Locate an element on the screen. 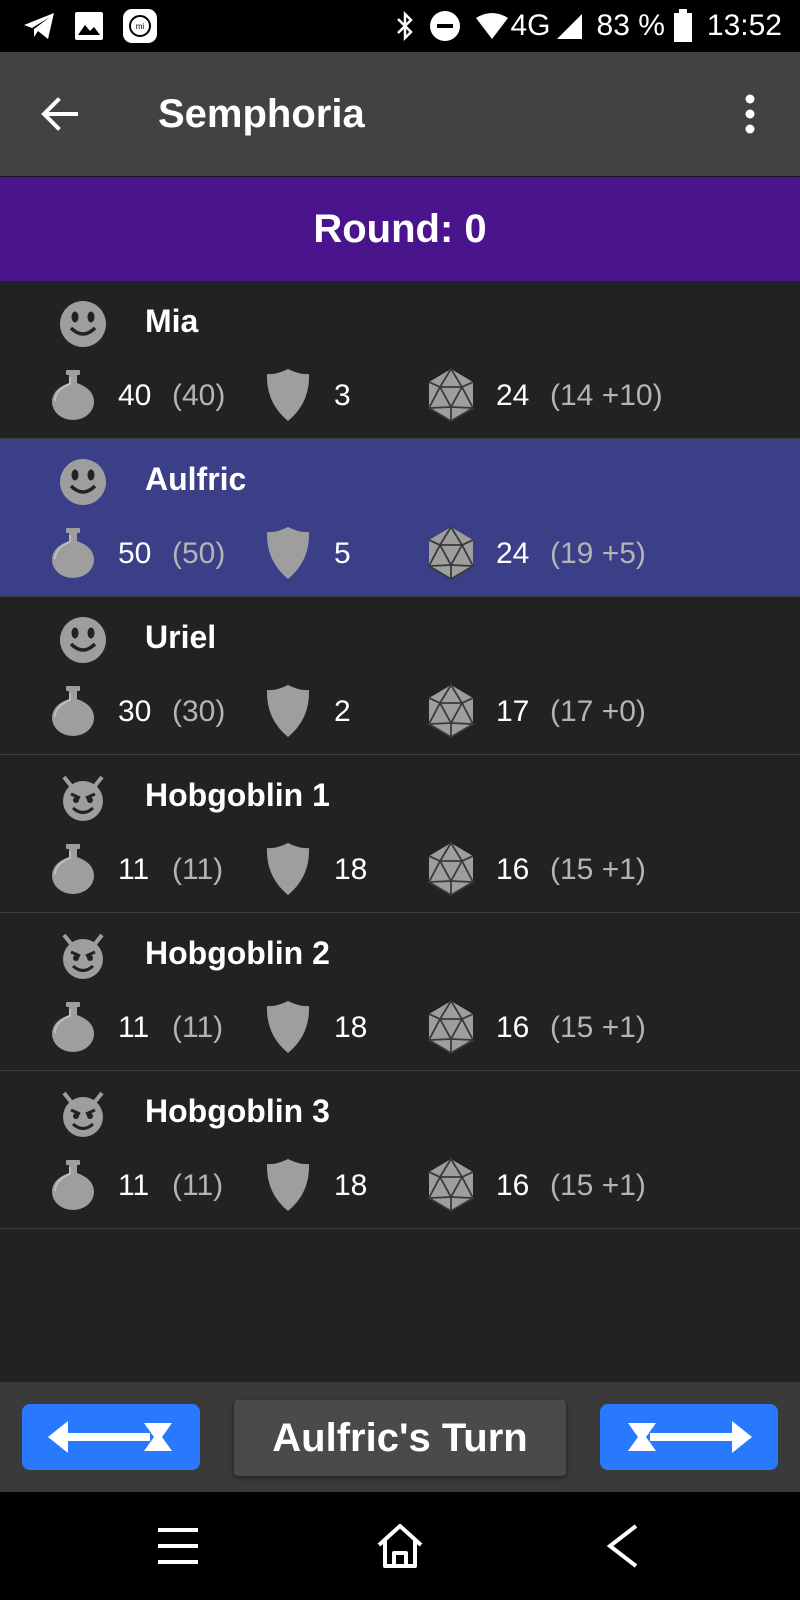 The height and width of the screenshot is (1600, 800). clock: 13:52 is located at coordinates (744, 25).